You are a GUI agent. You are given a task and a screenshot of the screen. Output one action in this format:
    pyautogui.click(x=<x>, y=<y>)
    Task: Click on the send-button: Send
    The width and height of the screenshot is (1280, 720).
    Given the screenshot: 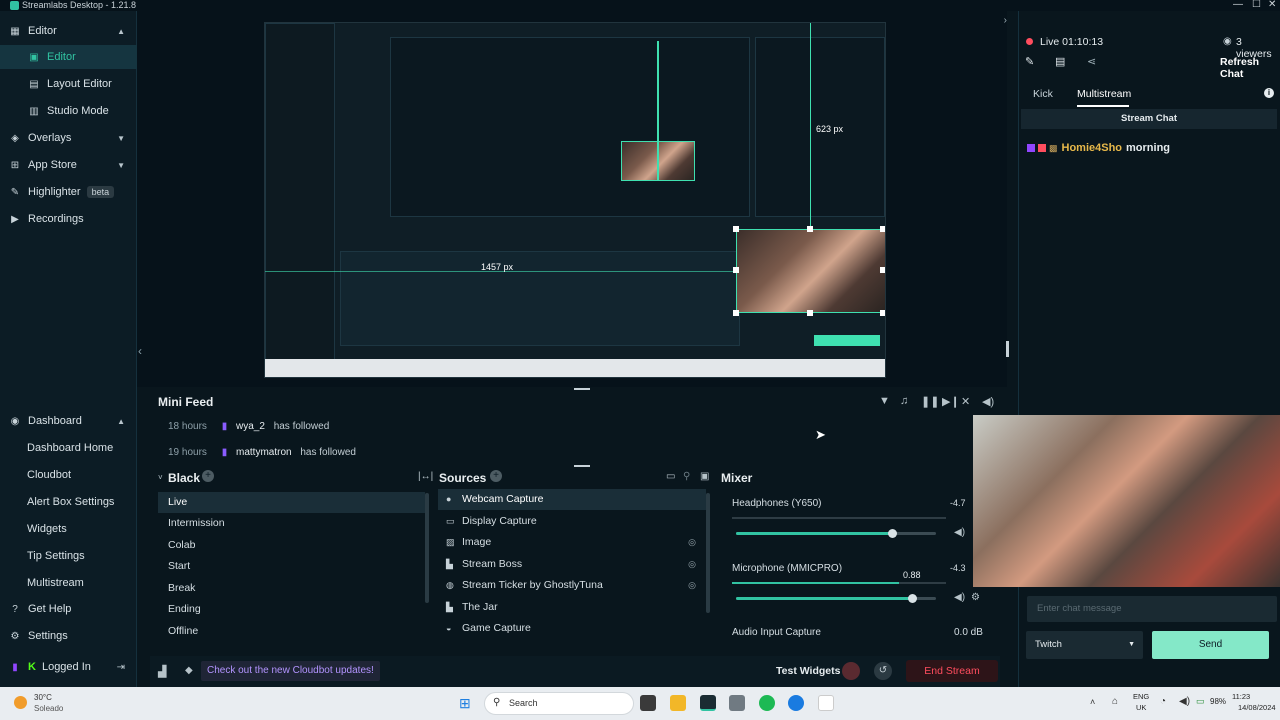 What is the action you would take?
    pyautogui.click(x=1210, y=645)
    